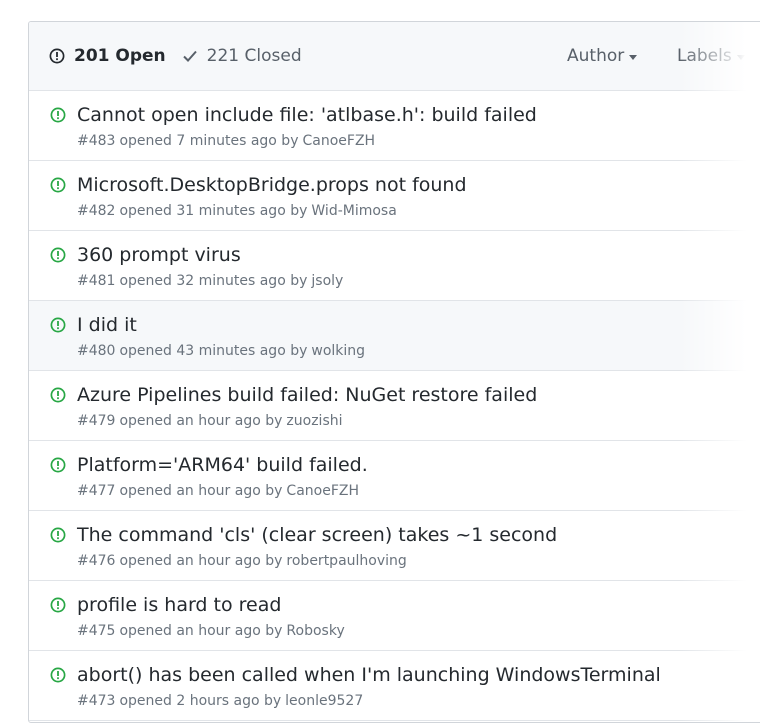 The image size is (760, 723). Describe the element at coordinates (209, 141) in the screenshot. I see `issue-opened-time: opened 7 minutes ago by` at that location.